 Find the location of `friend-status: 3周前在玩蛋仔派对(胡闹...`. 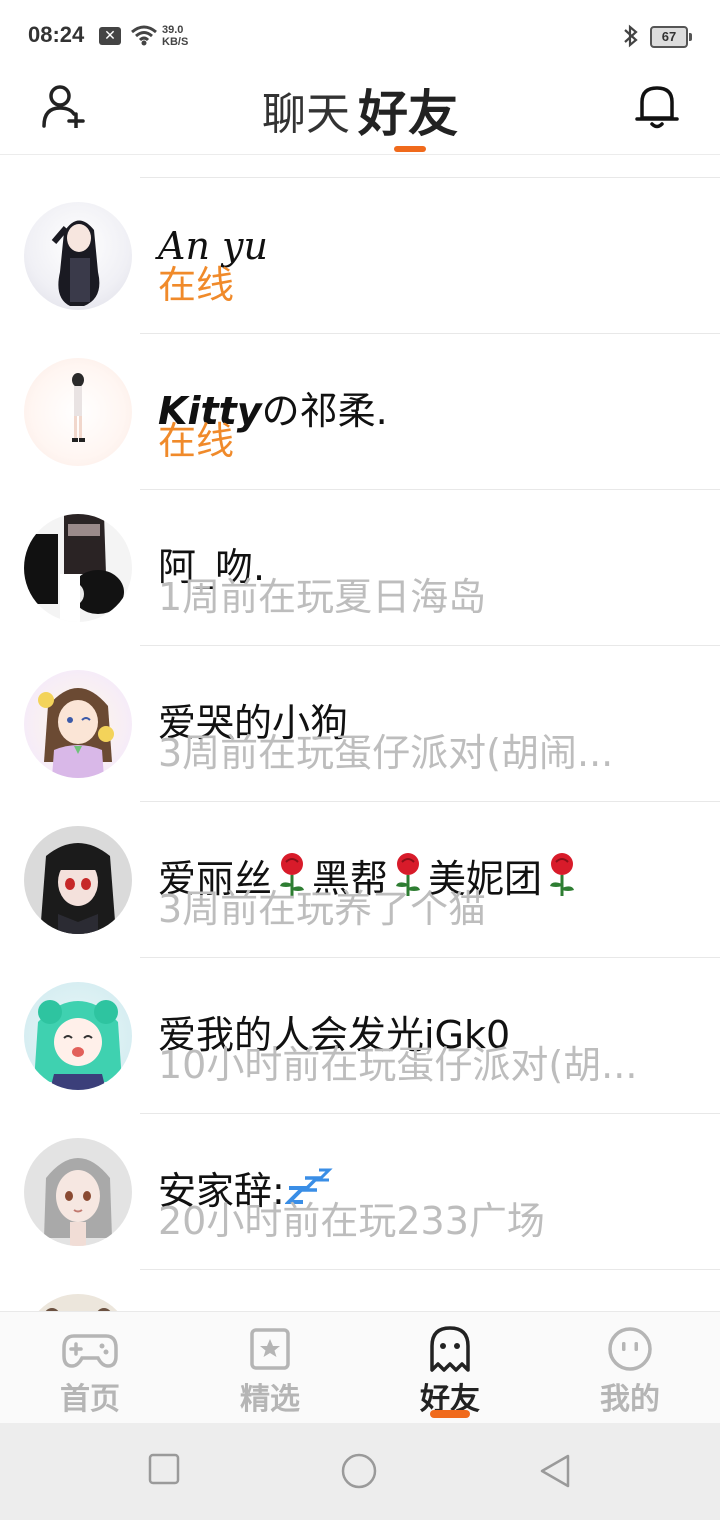

friend-status: 3周前在玩蛋仔派对(胡闹... is located at coordinates (386, 753).